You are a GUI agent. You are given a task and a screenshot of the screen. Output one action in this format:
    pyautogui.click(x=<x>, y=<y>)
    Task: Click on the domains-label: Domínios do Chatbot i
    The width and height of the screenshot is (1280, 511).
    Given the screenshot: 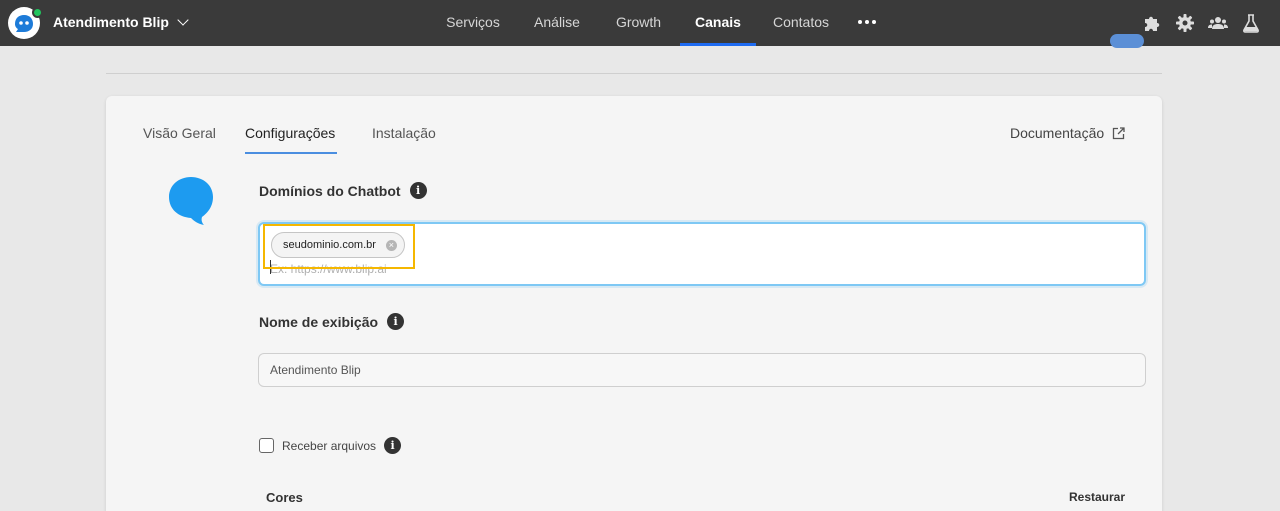 What is the action you would take?
    pyautogui.click(x=343, y=190)
    